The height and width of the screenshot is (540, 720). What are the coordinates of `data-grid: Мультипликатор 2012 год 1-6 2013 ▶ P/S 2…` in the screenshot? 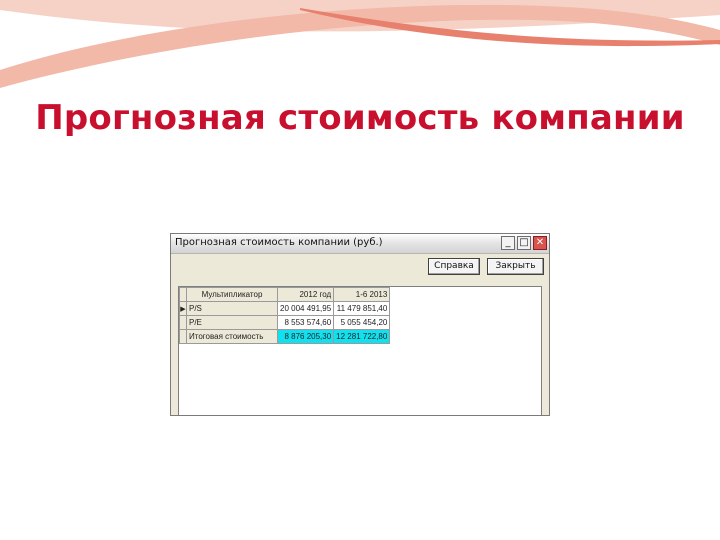 It's located at (360, 350).